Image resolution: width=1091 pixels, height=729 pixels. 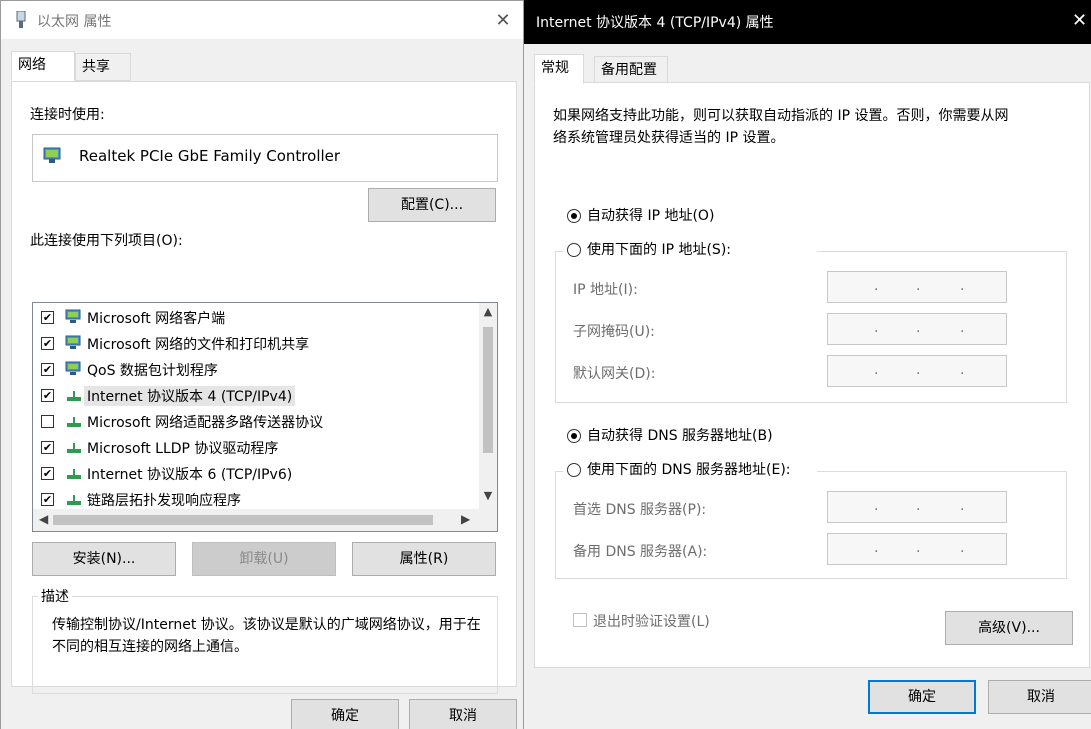 What do you see at coordinates (253, 474) in the screenshot?
I see `list-item: ✔ Internet 协议版本 6 (TCP/IPv6)` at bounding box center [253, 474].